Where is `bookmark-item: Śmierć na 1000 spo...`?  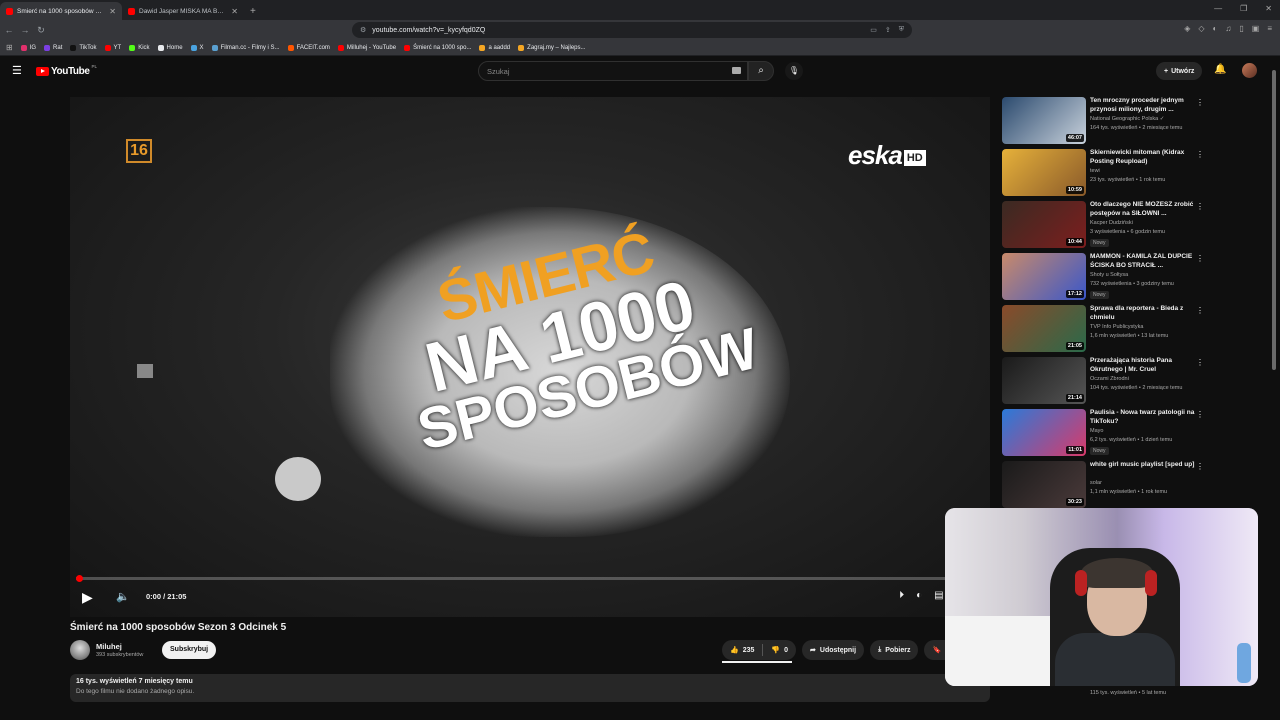
bookmark-item: Śmierć na 1000 spo... is located at coordinates (437, 47).